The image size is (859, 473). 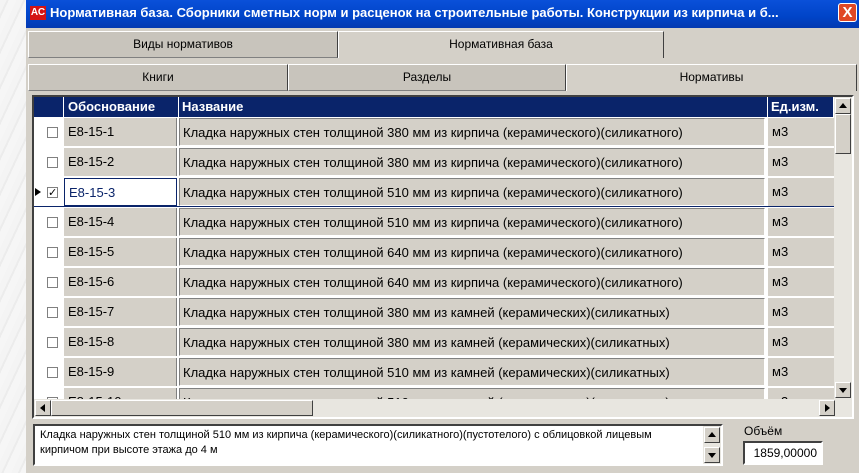 I want to click on tab-norm-base: Нормативная база, so click(x=501, y=44).